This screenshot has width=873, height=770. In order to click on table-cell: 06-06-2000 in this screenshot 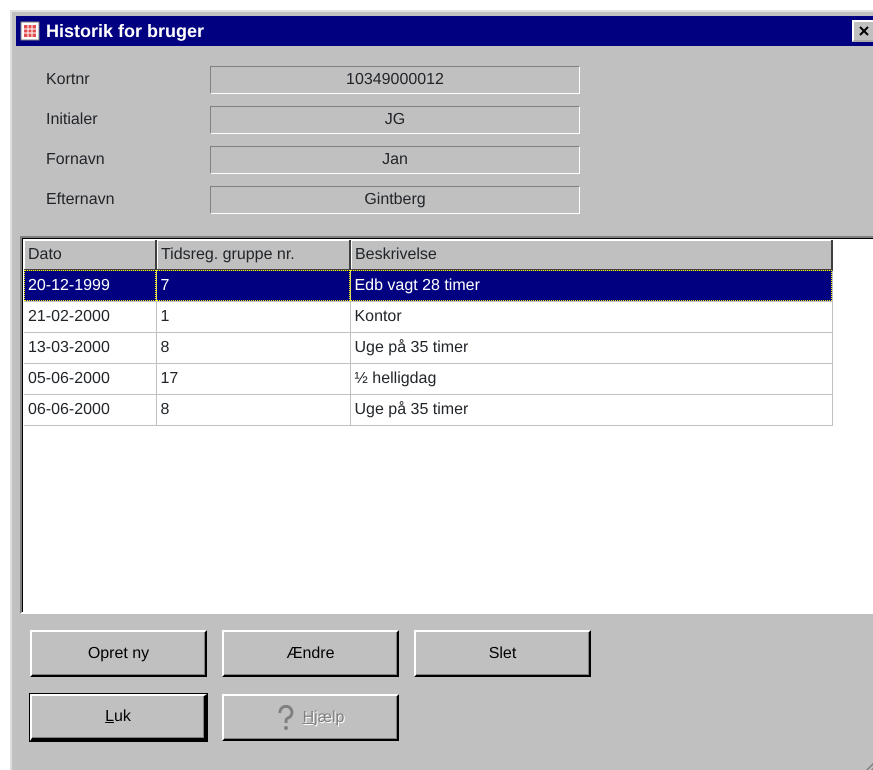, I will do `click(90, 409)`.